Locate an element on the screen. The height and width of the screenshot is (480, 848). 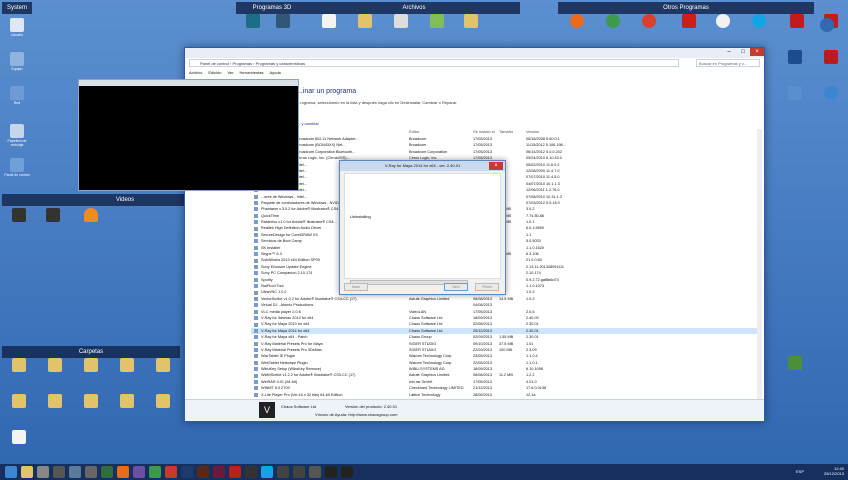
papelera-icon: Papelera de reciclaje is located at coordinates (17, 135).